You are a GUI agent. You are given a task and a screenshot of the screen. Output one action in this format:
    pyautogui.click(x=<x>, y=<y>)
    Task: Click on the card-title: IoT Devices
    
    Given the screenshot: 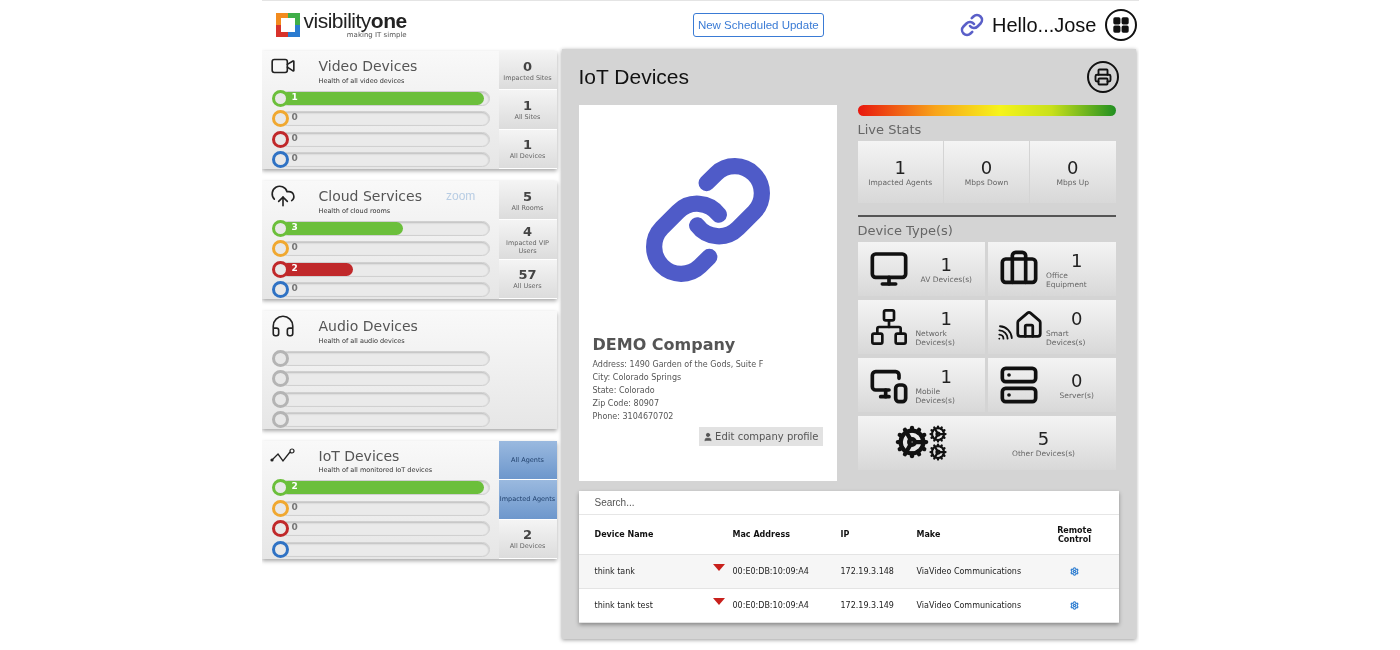 What is the action you would take?
    pyautogui.click(x=359, y=455)
    